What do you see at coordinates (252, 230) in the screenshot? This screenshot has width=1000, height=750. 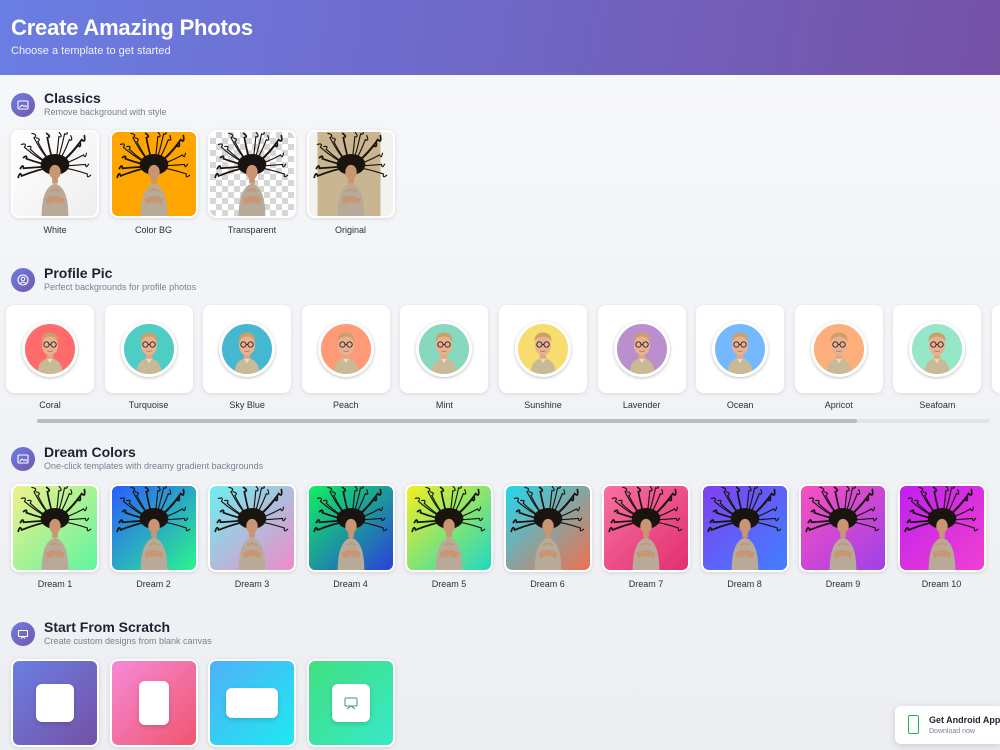 I see `tile-label: Transparent` at bounding box center [252, 230].